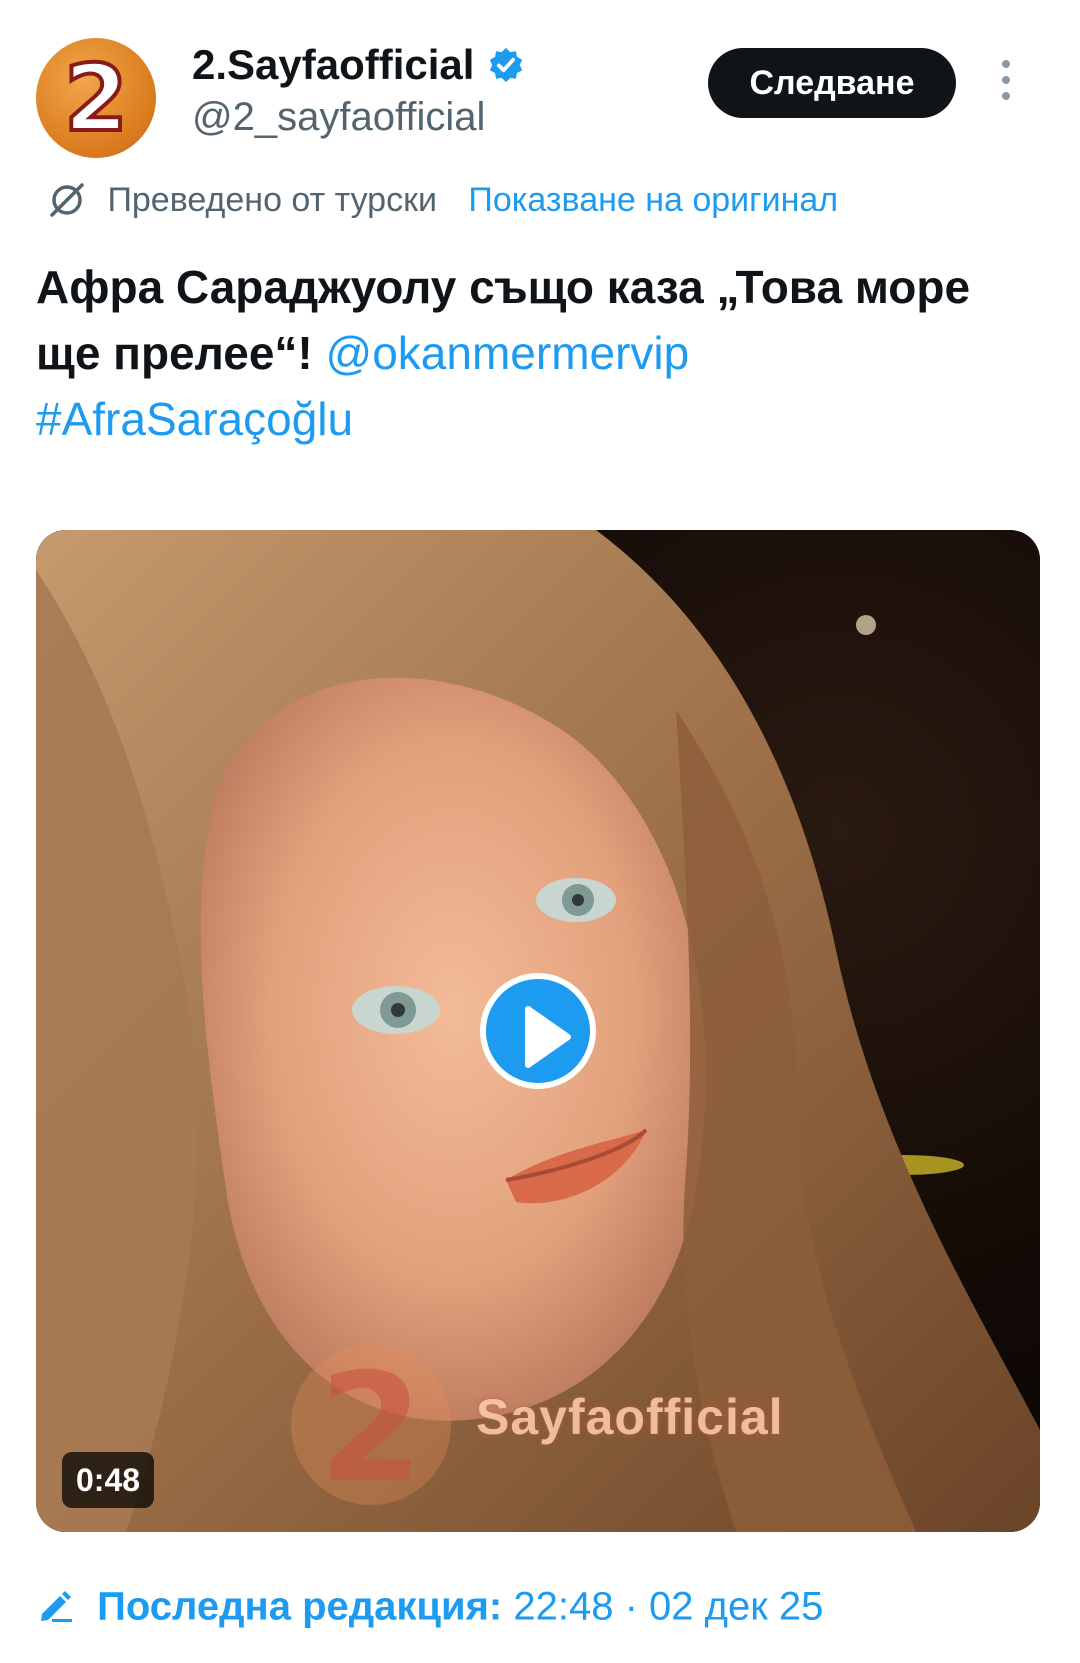 This screenshot has width=1080, height=1663. Describe the element at coordinates (668, 1606) in the screenshot. I see `edit-timestamp: 22:48 · 02 дек 25` at that location.